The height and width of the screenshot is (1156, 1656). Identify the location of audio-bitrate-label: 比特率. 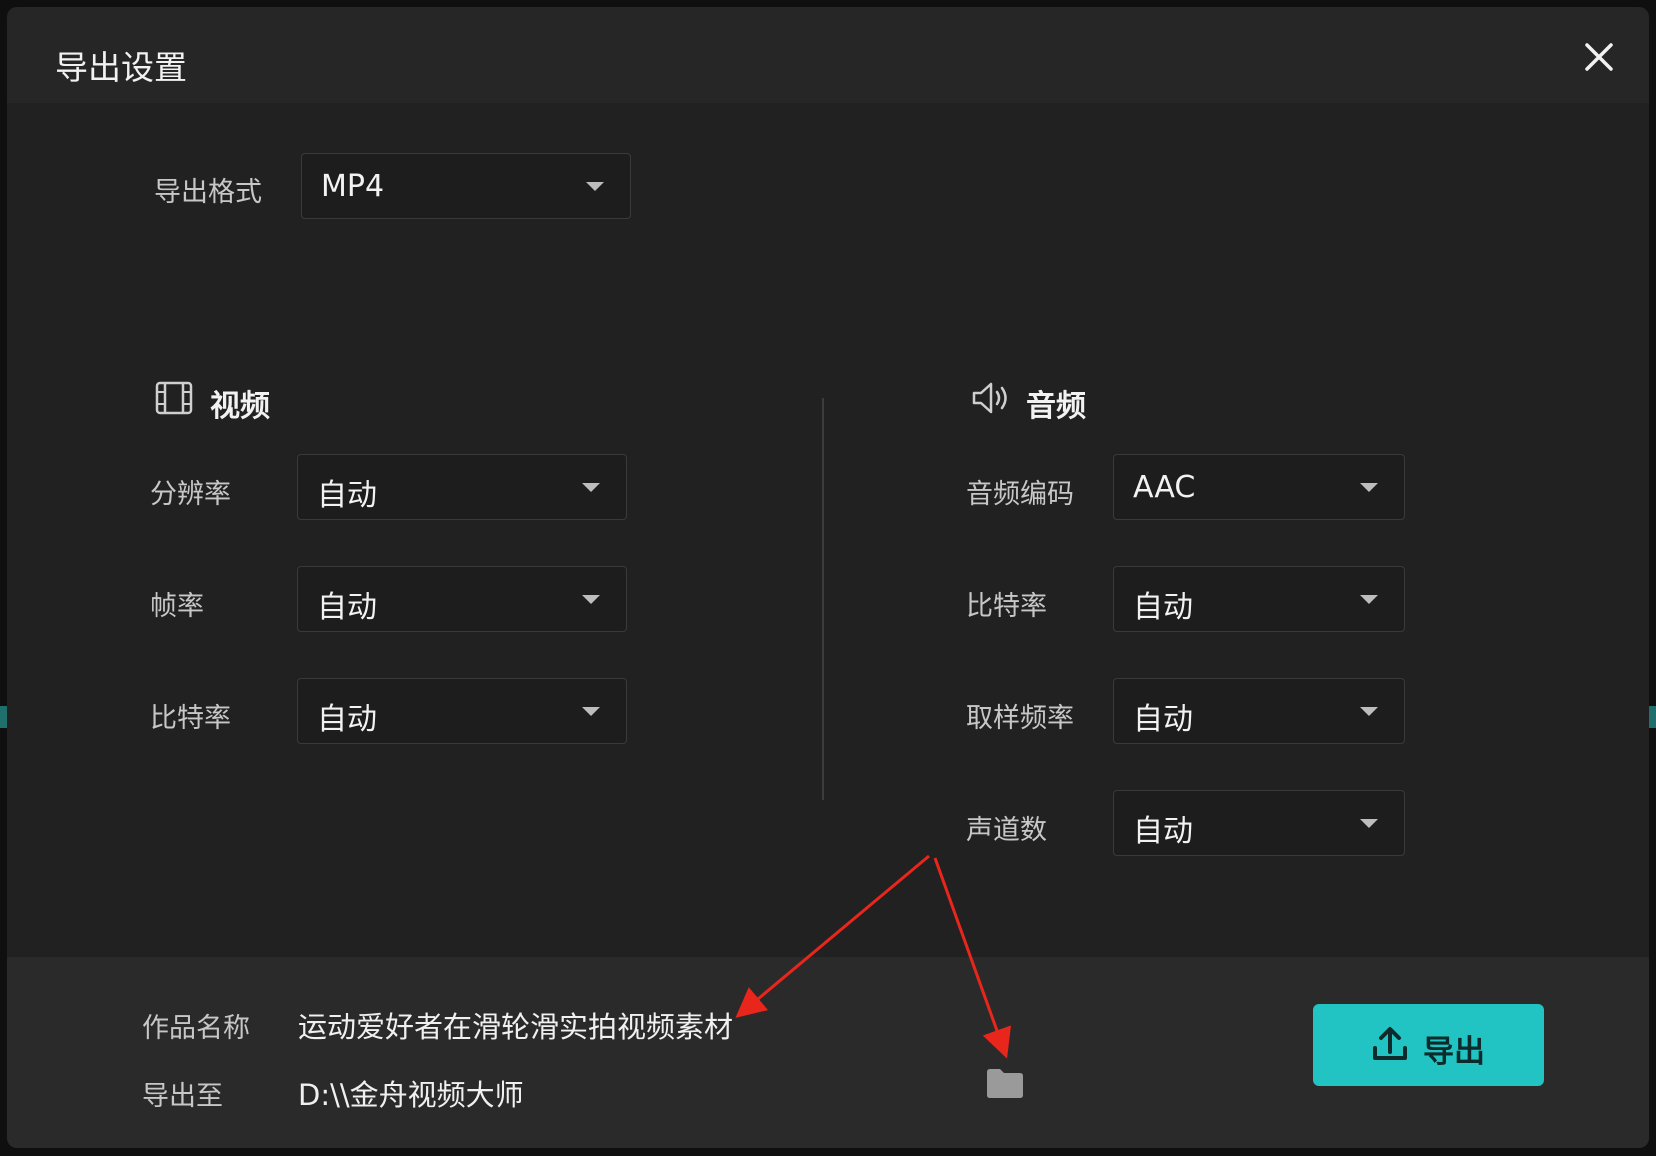
(1006, 606).